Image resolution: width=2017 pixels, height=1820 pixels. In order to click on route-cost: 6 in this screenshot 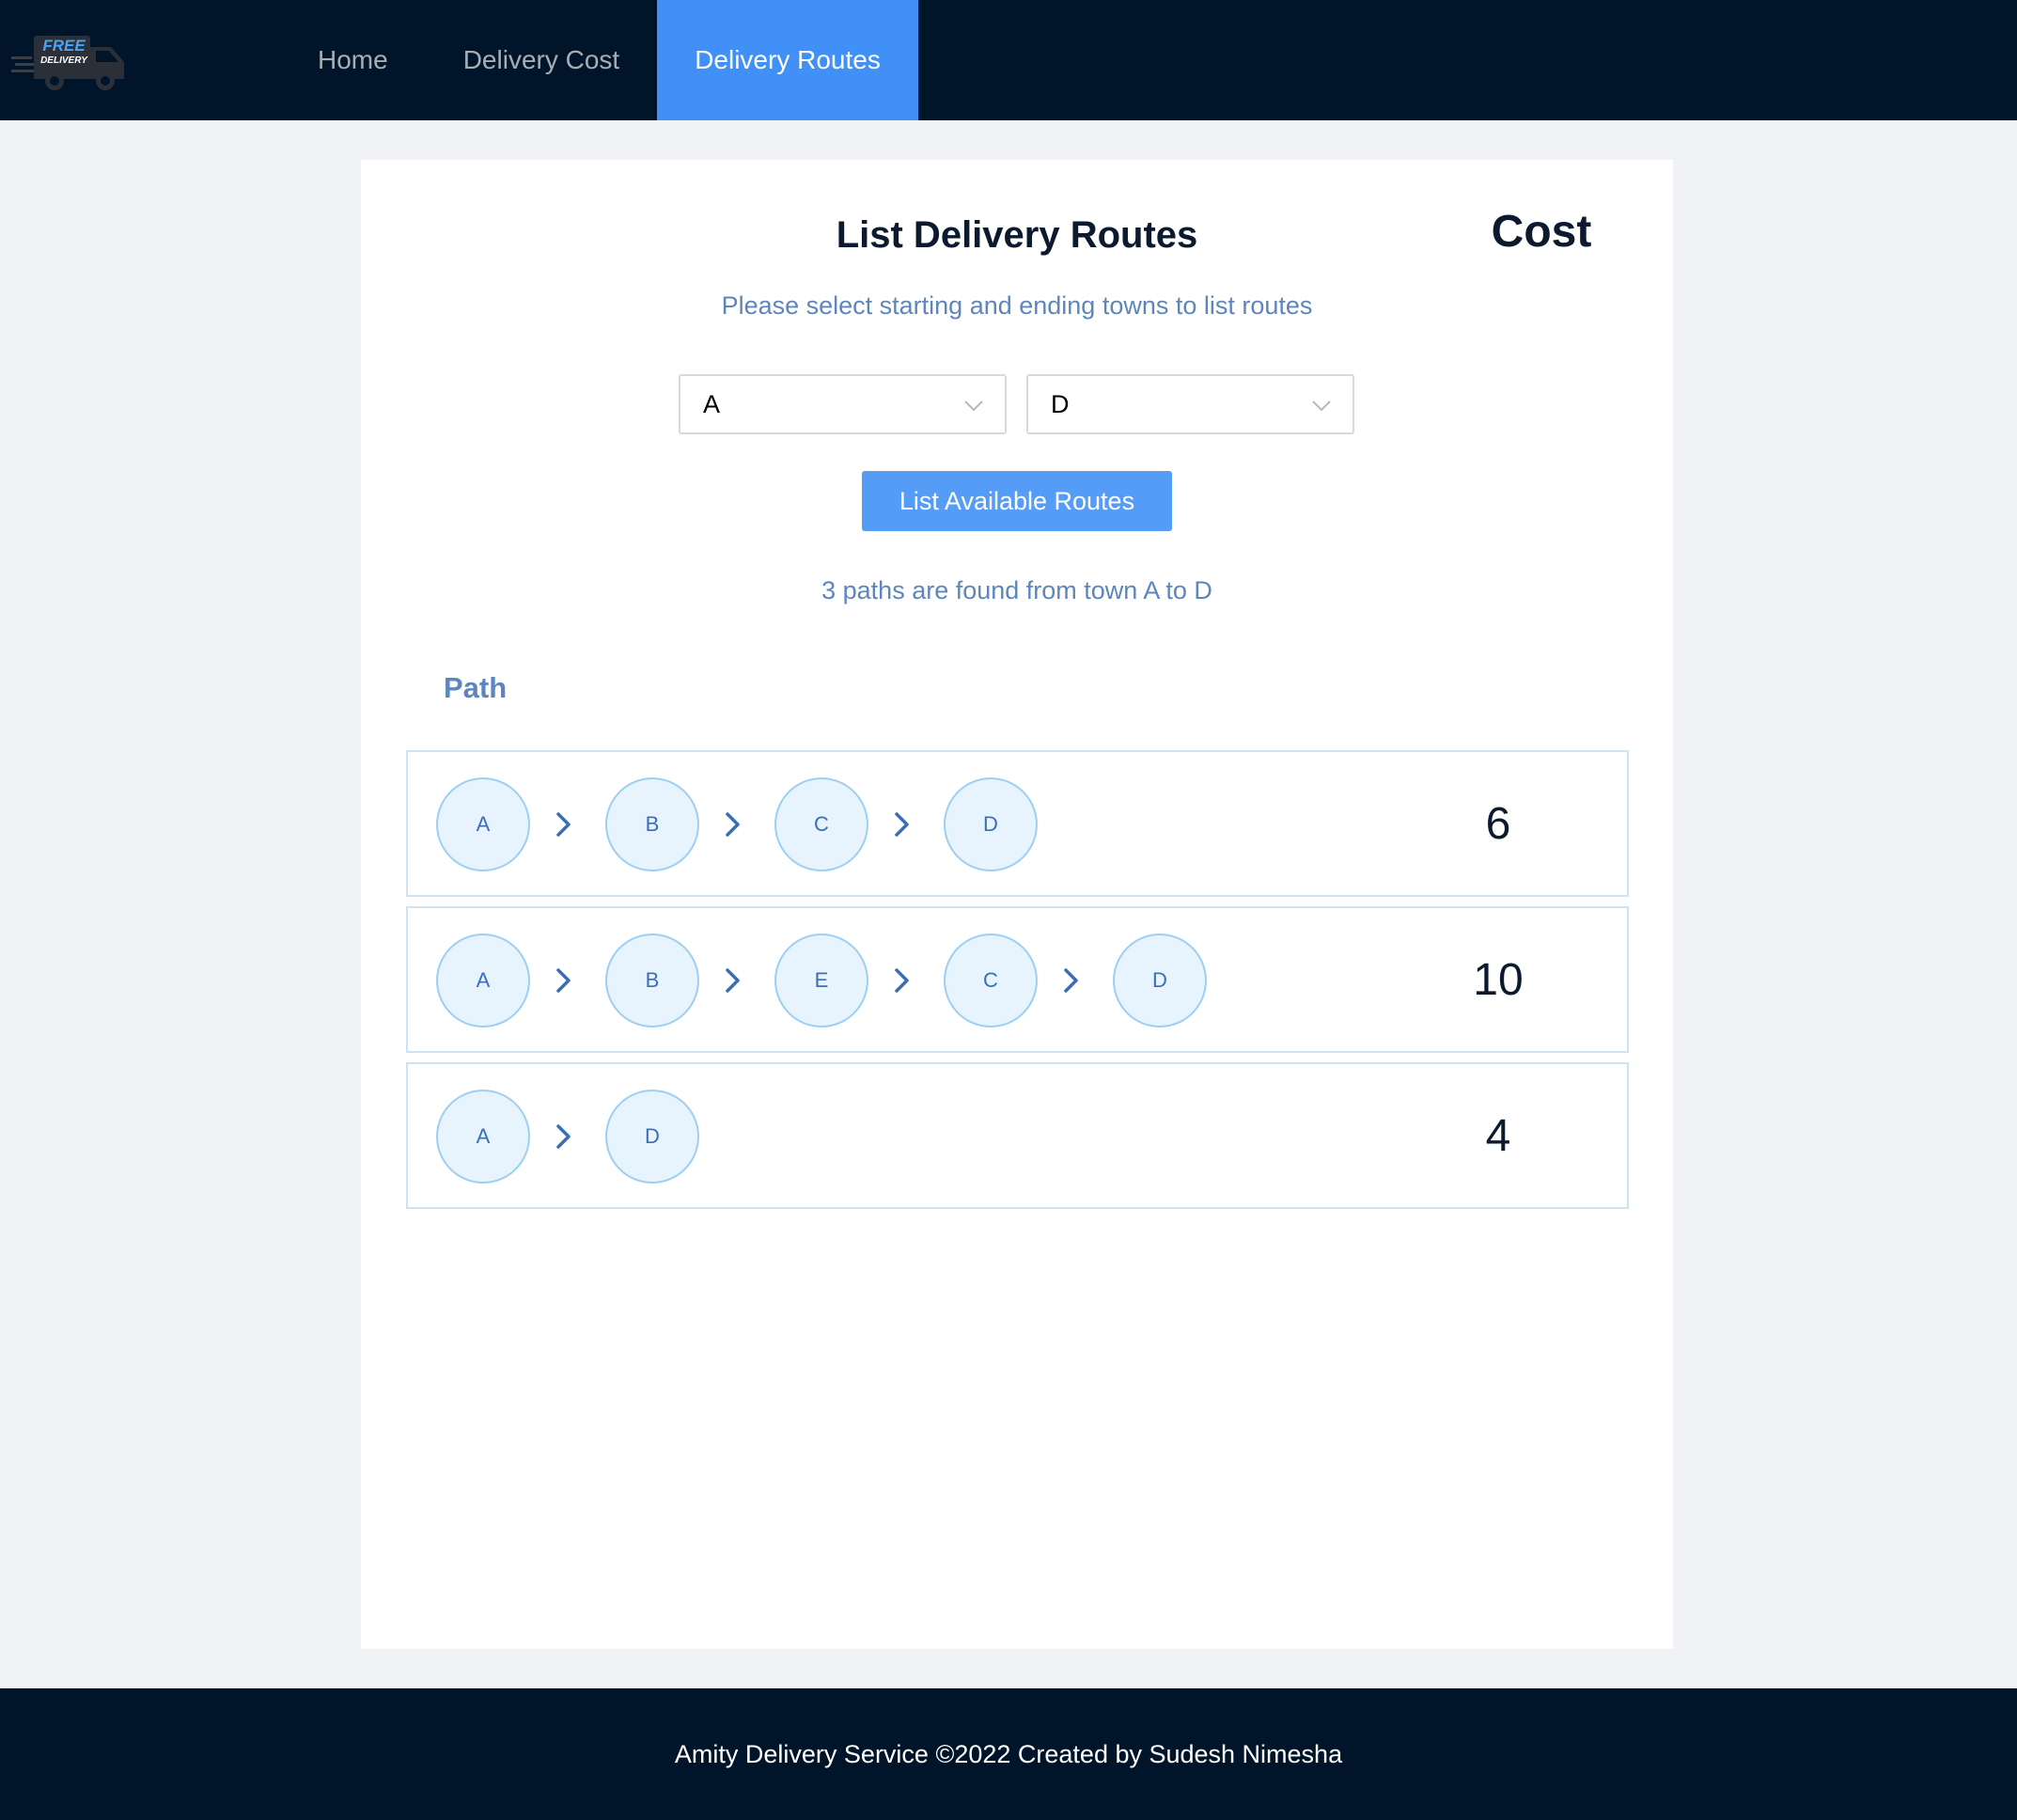, I will do `click(1498, 823)`.